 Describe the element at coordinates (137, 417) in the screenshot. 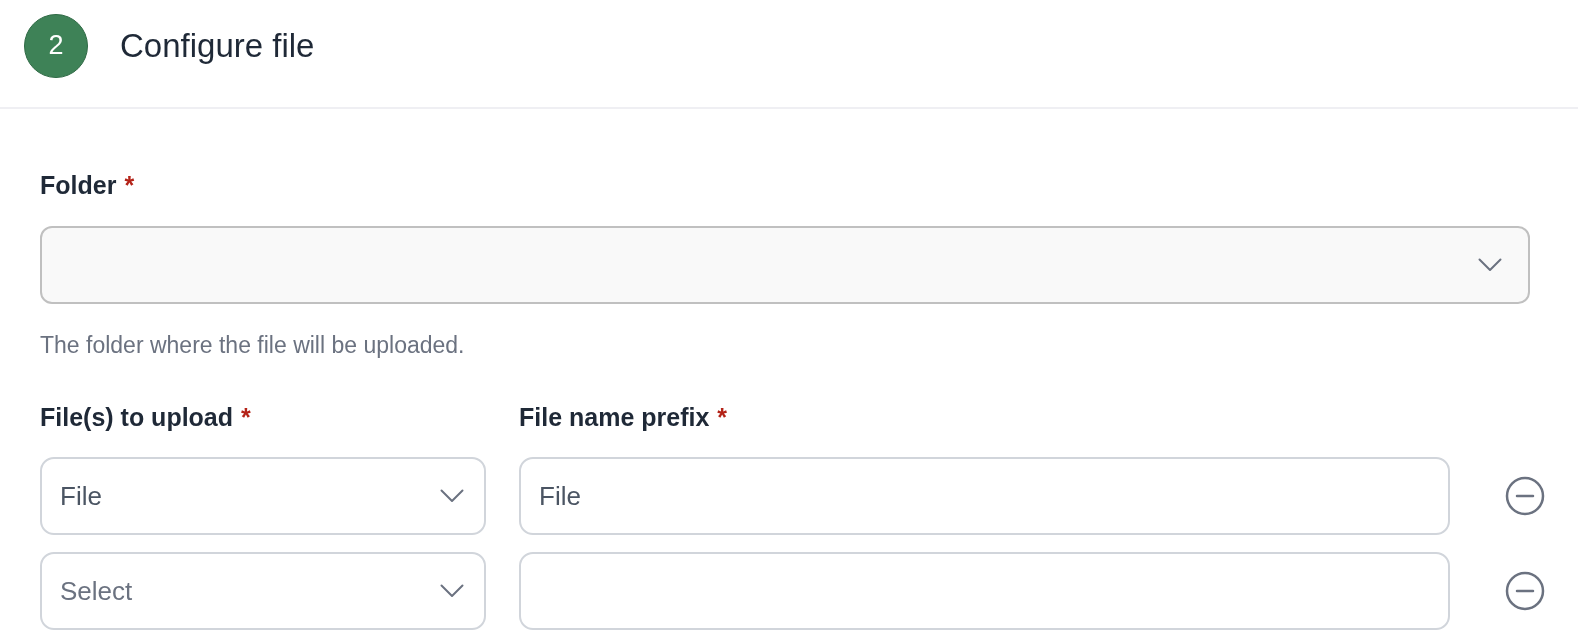

I see `field-label: File(s) to upload` at that location.